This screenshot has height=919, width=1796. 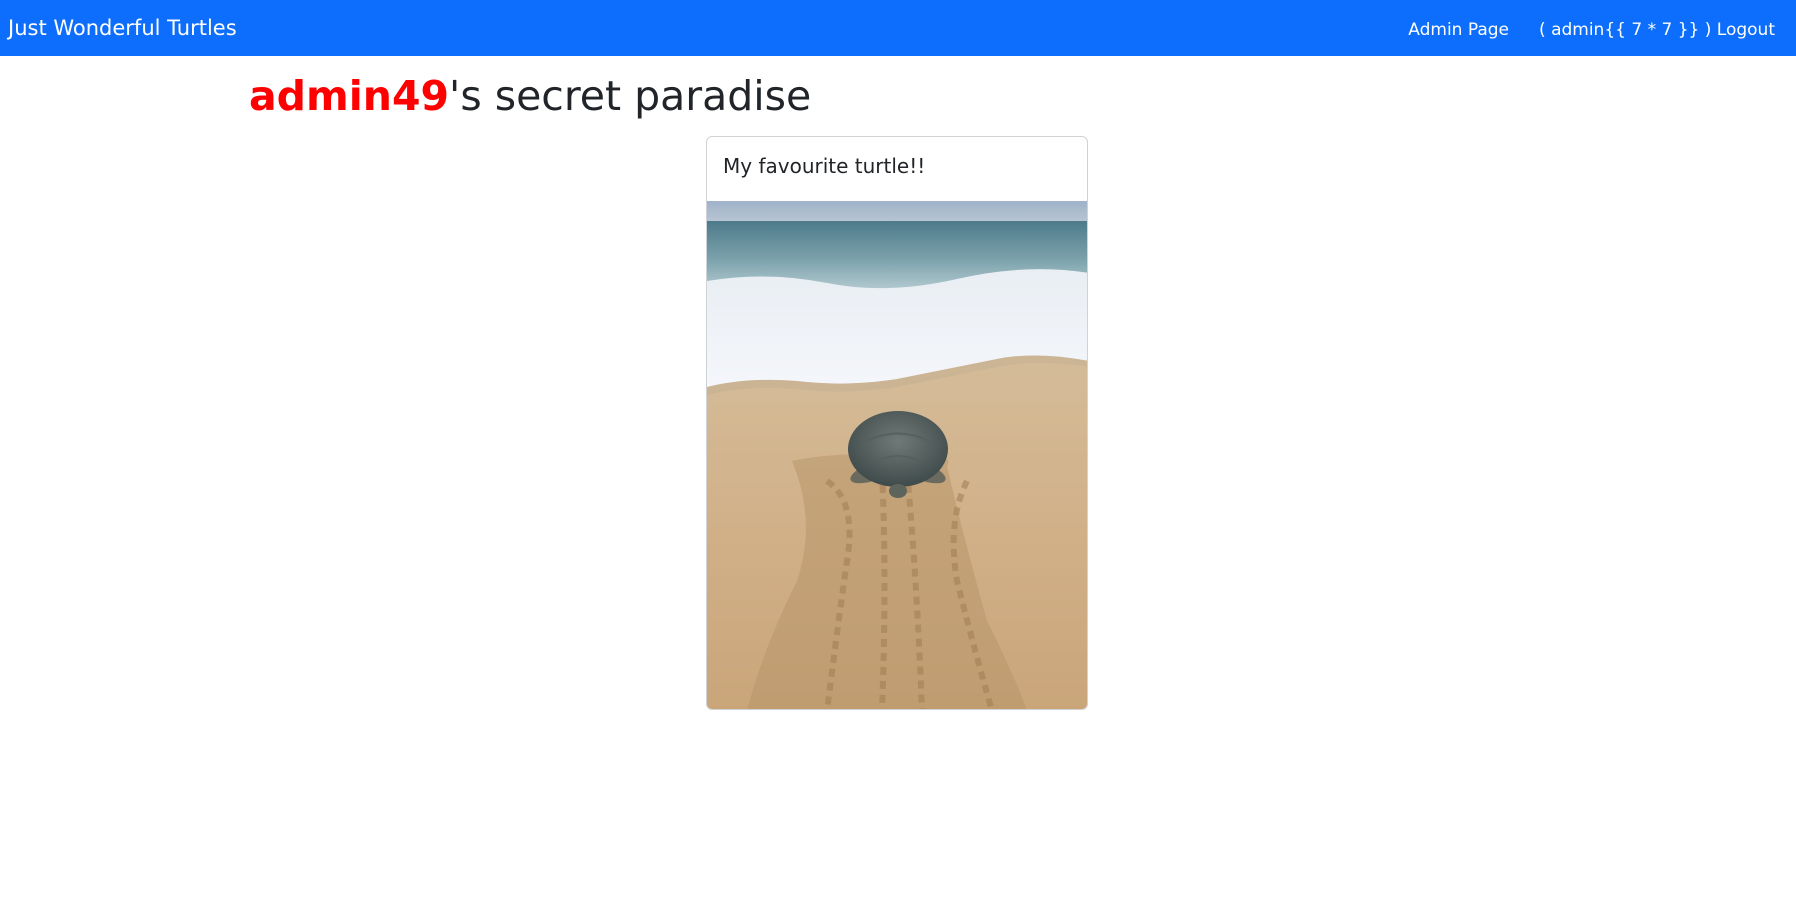 I want to click on turtle-card: My favourite turtle!!, so click(x=897, y=423).